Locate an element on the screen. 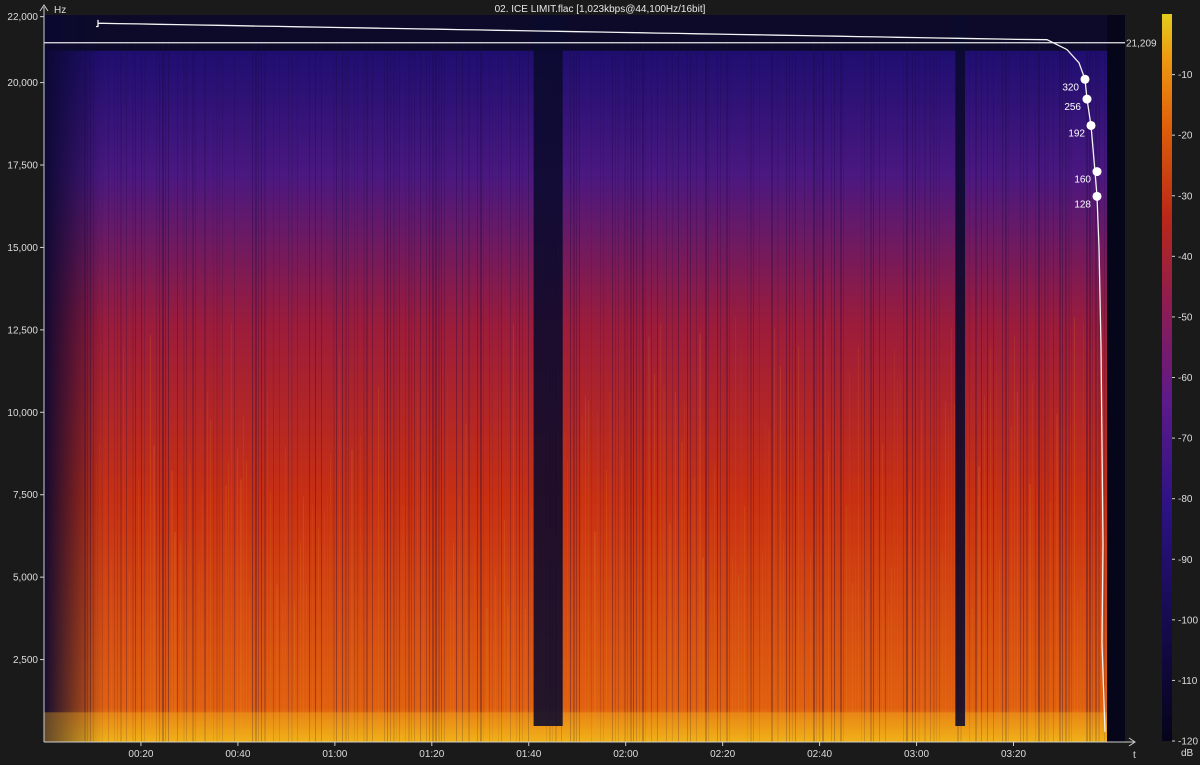  colorbar-tick-label: -90 is located at coordinates (1185, 560).